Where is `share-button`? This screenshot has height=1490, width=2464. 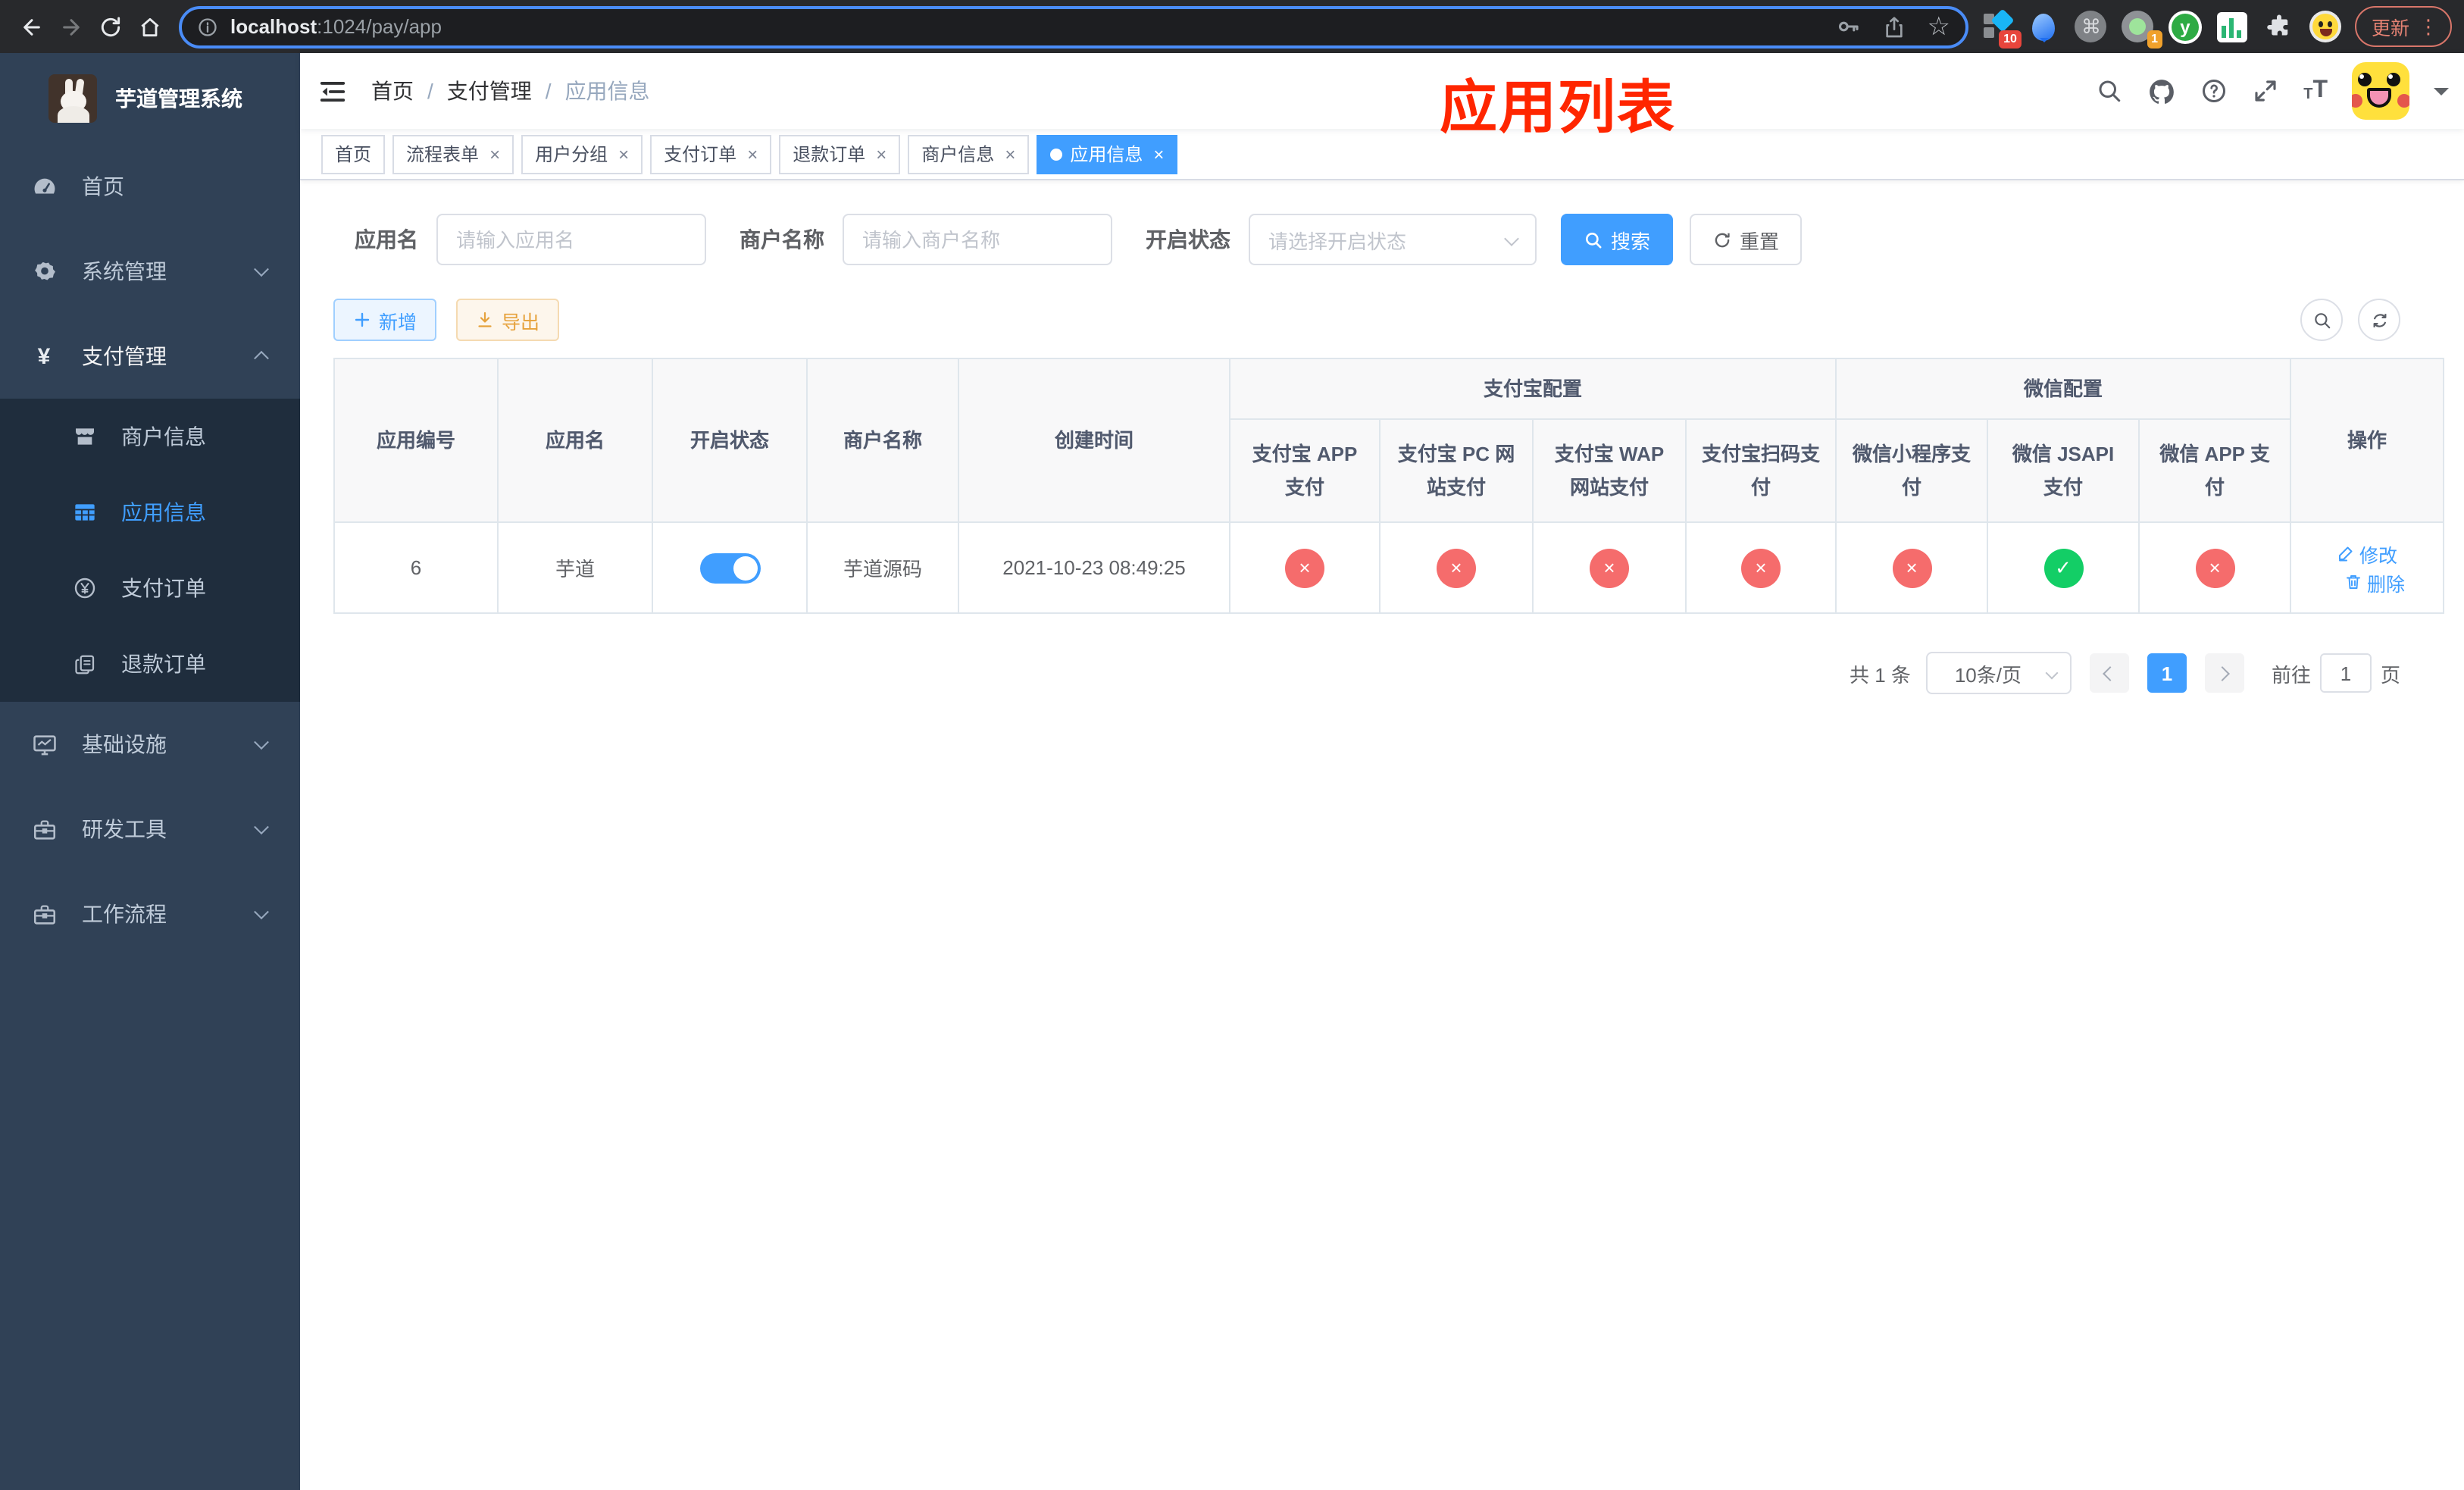 share-button is located at coordinates (1893, 27).